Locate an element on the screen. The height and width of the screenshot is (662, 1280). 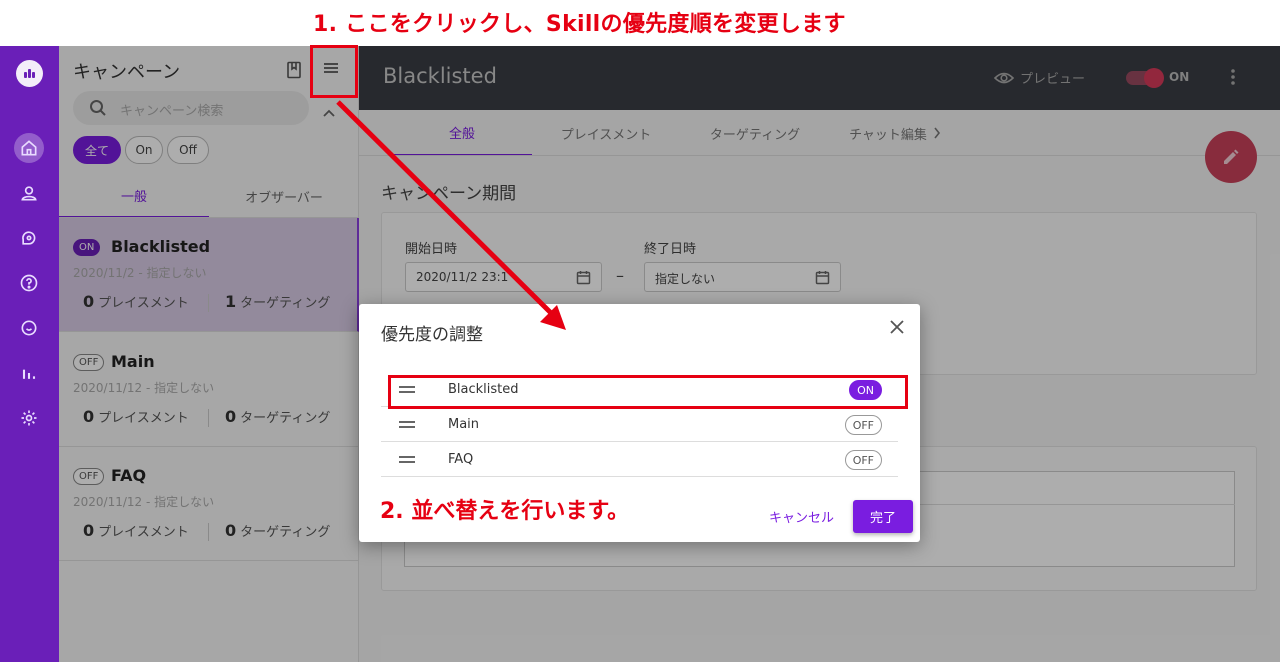
annotation-step1: 1. ここをクリックし、Skillの優先度順を変更します is located at coordinates (579, 24).